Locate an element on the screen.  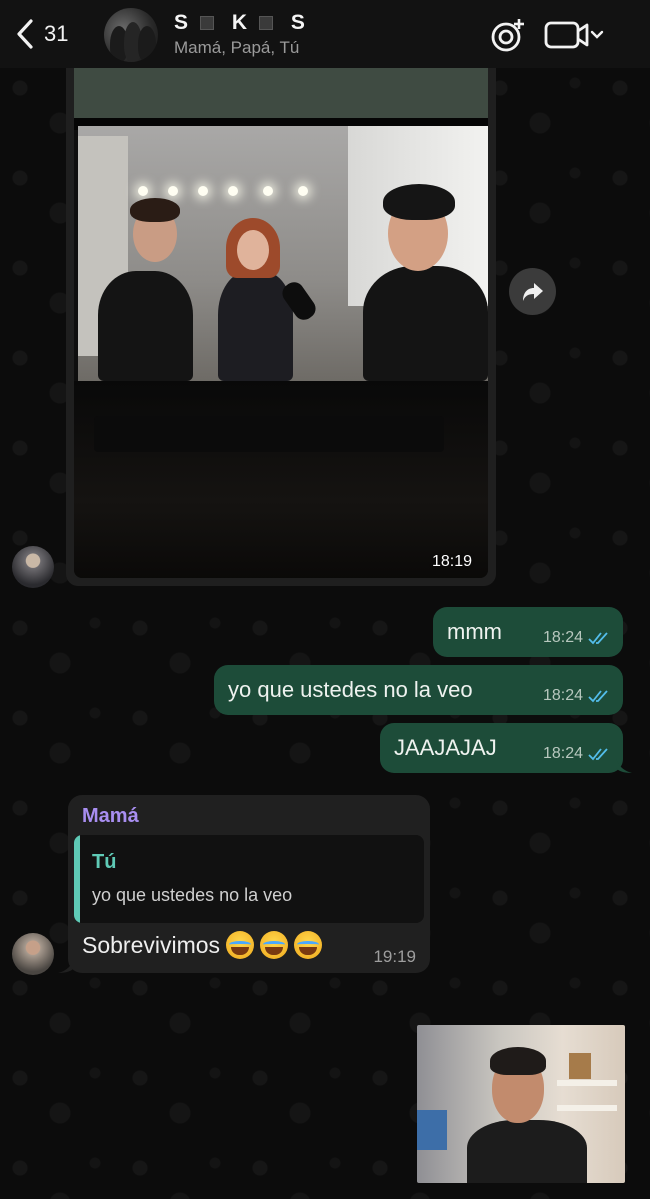
forward-icon is located at coordinates (532, 291).